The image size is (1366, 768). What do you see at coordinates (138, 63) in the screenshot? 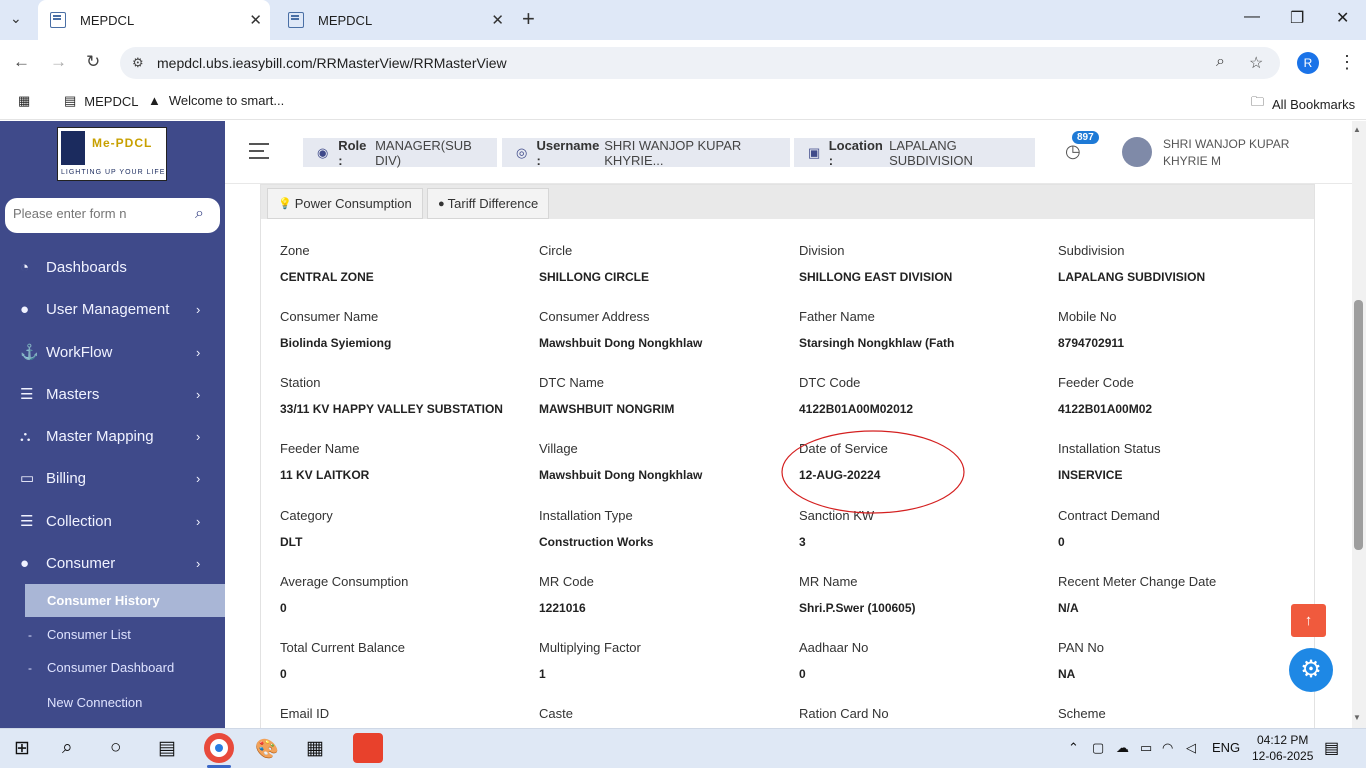
I see `site-info-icon: ⚙` at bounding box center [138, 63].